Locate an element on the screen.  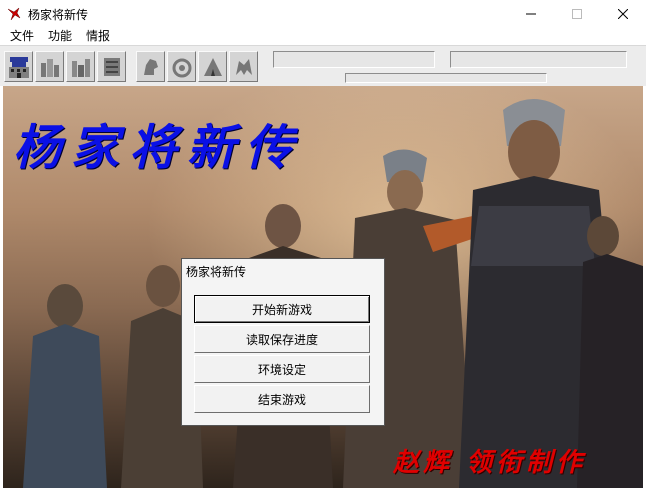
menu-bar: 文件 功能 情报 is located at coordinates (323, 35).